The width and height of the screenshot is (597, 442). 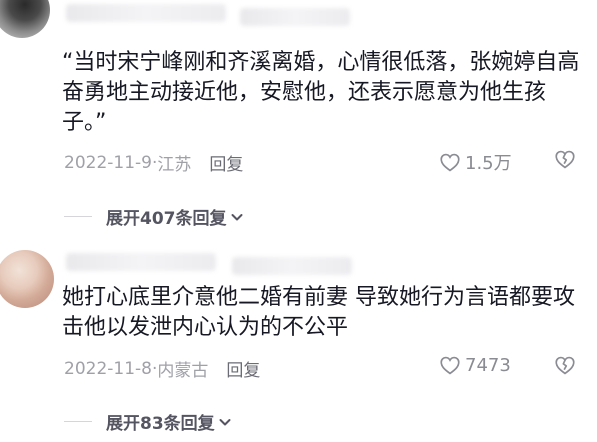 What do you see at coordinates (450, 365) in the screenshot?
I see `heart-outline-icon` at bounding box center [450, 365].